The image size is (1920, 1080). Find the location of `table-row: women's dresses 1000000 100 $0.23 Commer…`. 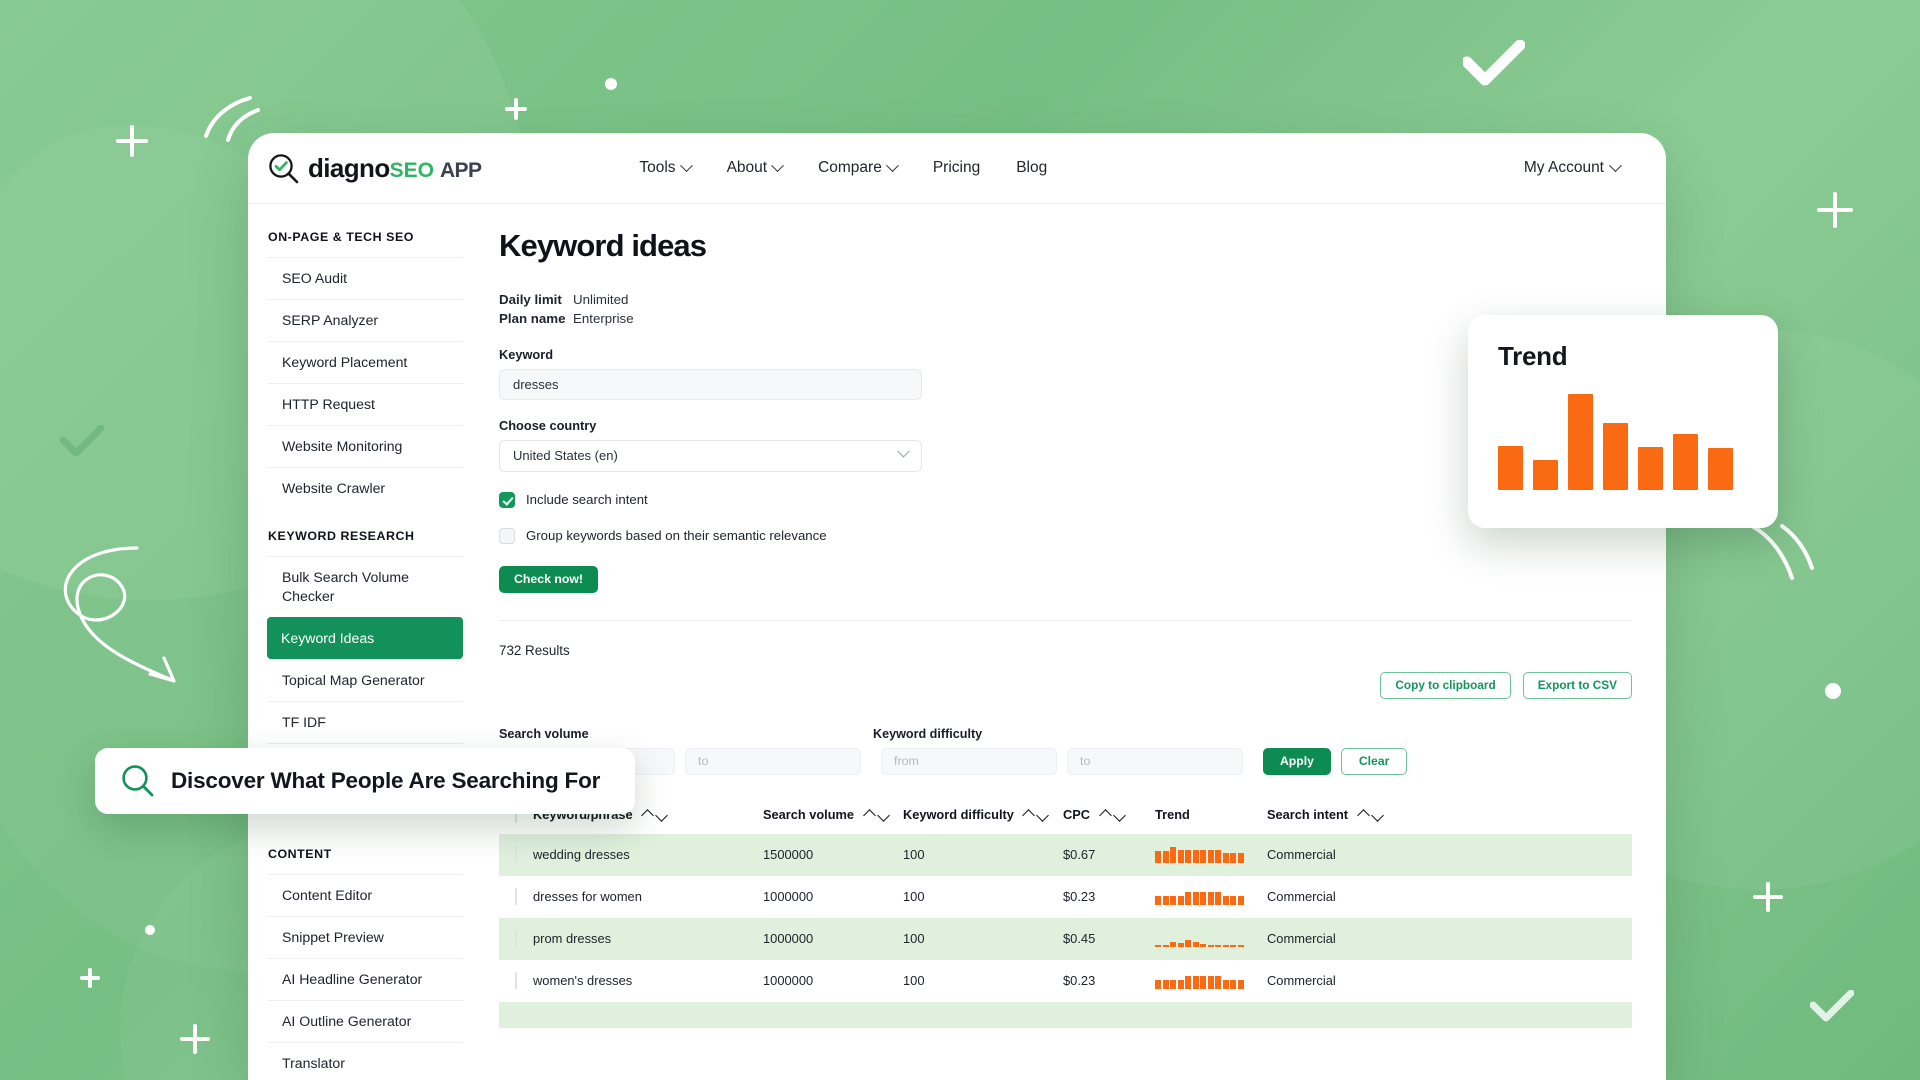

table-row: women's dresses 1000000 100 $0.23 Commer… is located at coordinates (1065, 981).